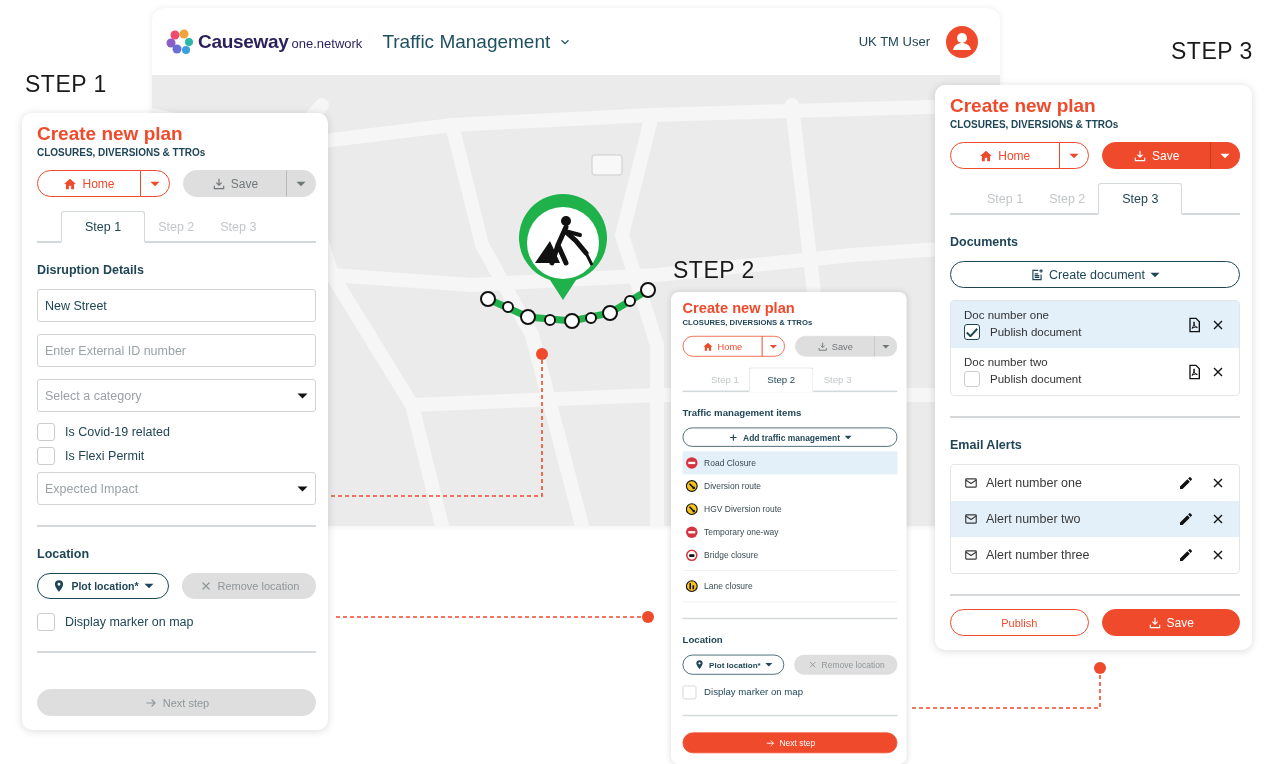 This screenshot has height=764, width=1265. What do you see at coordinates (962, 41) in the screenshot?
I see `avatar-icon` at bounding box center [962, 41].